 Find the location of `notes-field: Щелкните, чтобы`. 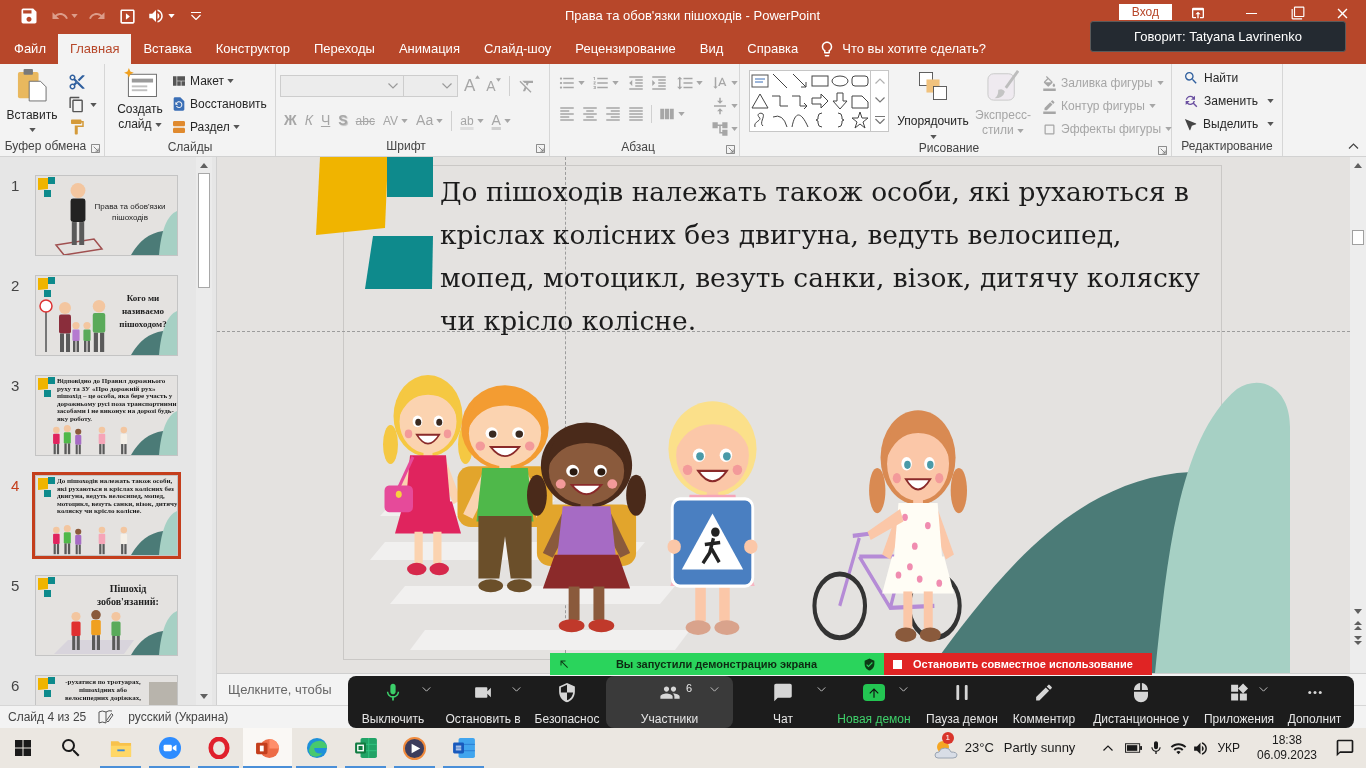

notes-field: Щелкните, чтобы is located at coordinates (282, 689).